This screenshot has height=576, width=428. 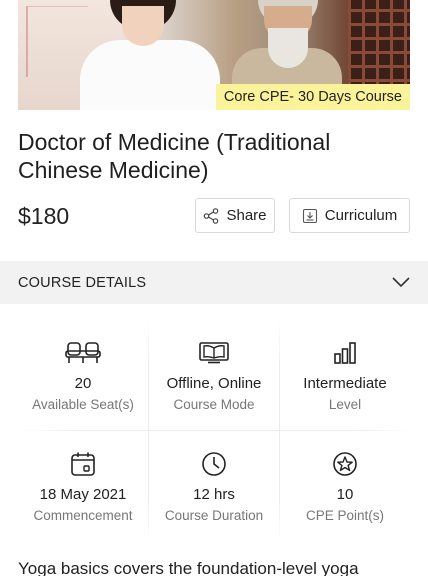 What do you see at coordinates (401, 283) in the screenshot?
I see `chevron-down-icon` at bounding box center [401, 283].